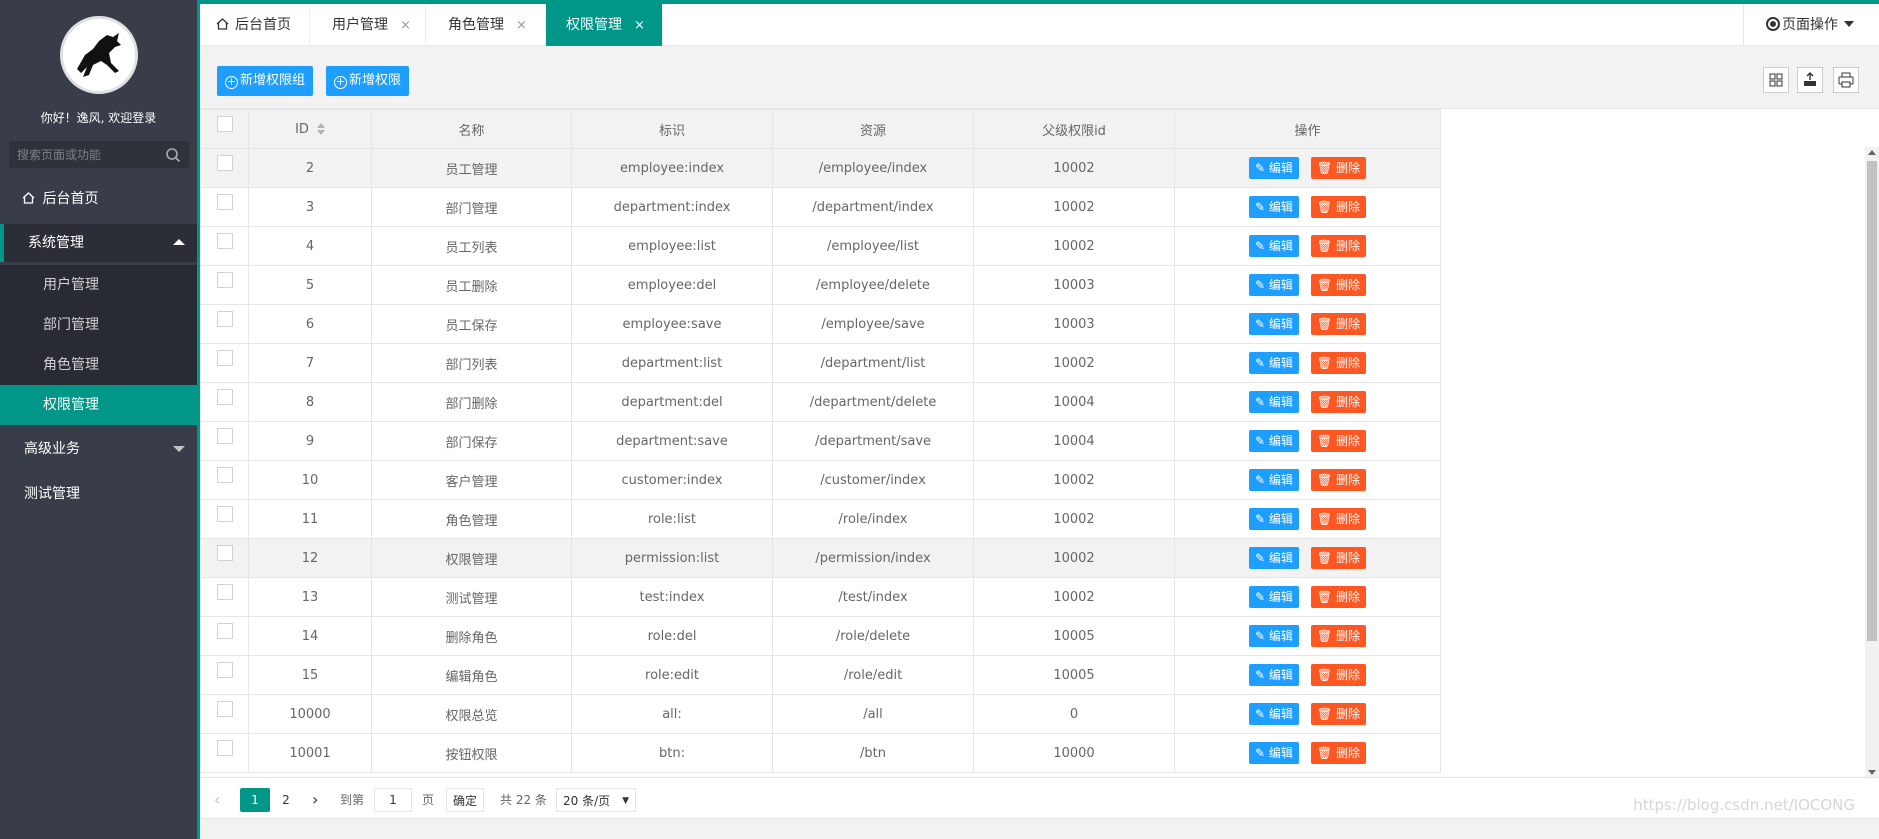 The width and height of the screenshot is (1879, 839). What do you see at coordinates (393, 800) in the screenshot?
I see `goto-page-input` at bounding box center [393, 800].